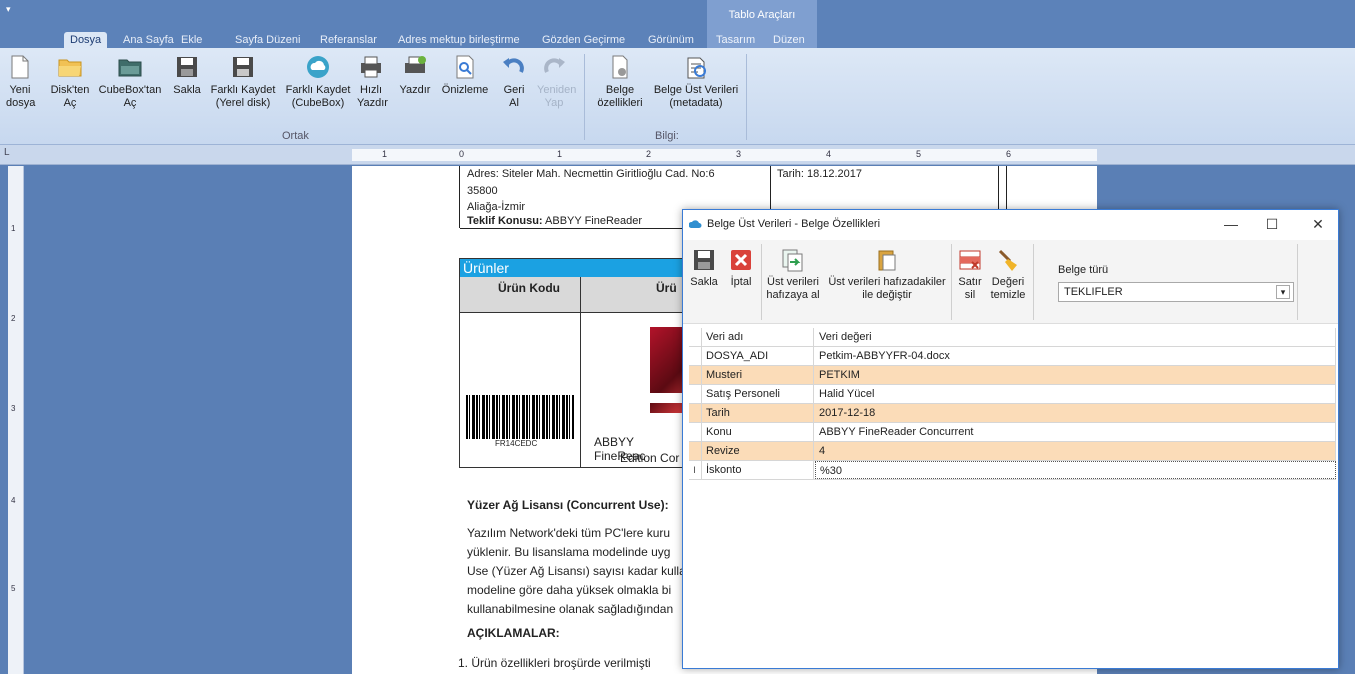 The width and height of the screenshot is (1355, 674). I want to click on ruler-tick: 0, so click(462, 154).